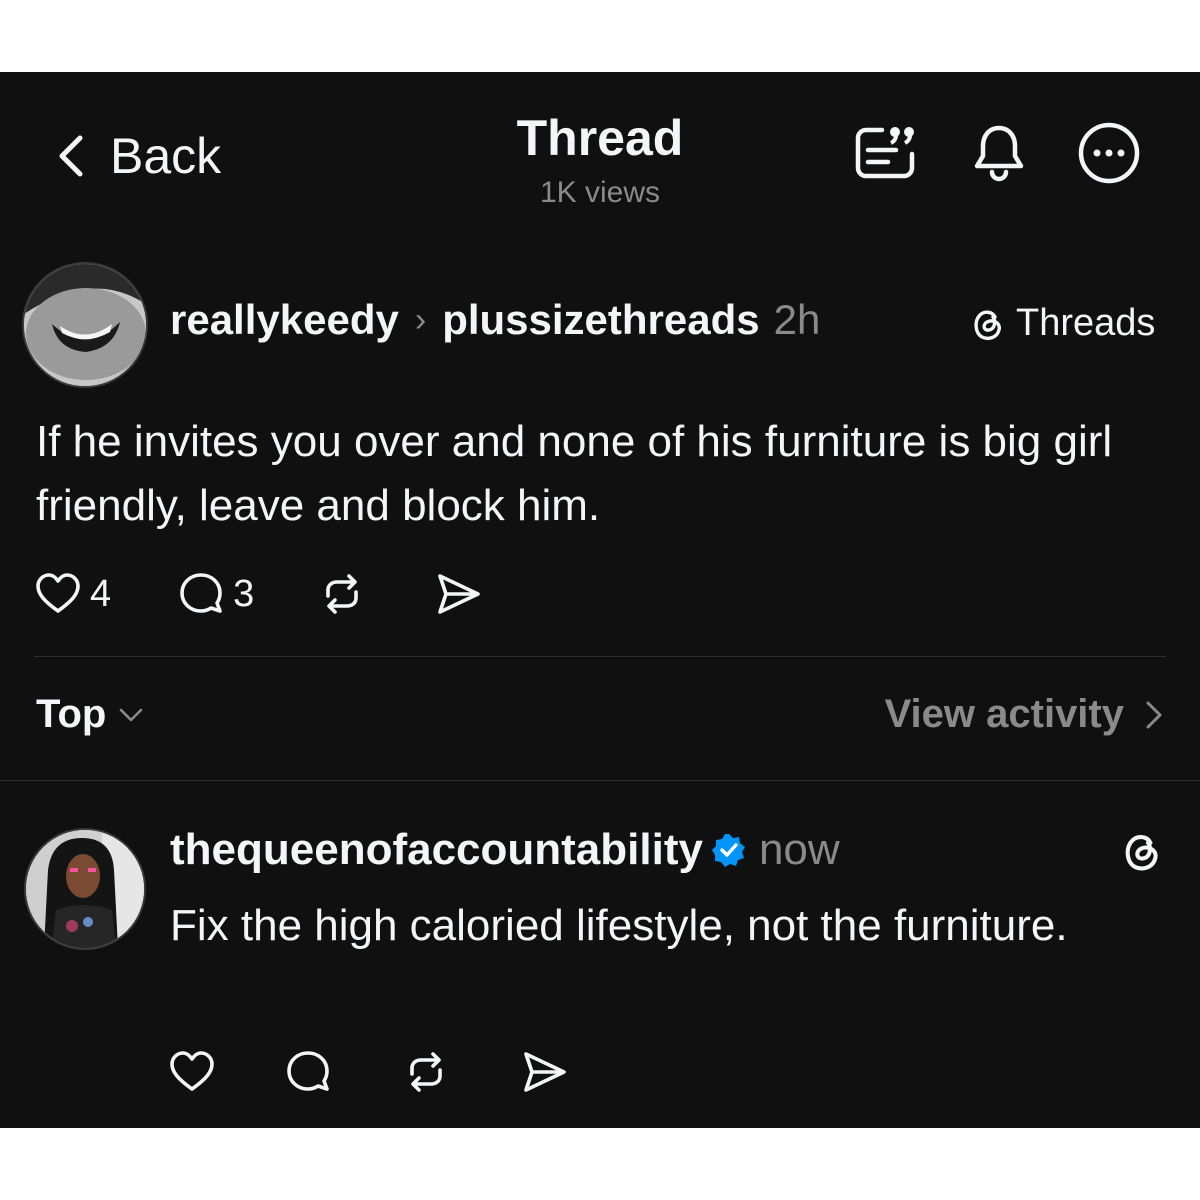 Image resolution: width=1200 pixels, height=1200 pixels. What do you see at coordinates (728, 850) in the screenshot?
I see `verified-badge-icon` at bounding box center [728, 850].